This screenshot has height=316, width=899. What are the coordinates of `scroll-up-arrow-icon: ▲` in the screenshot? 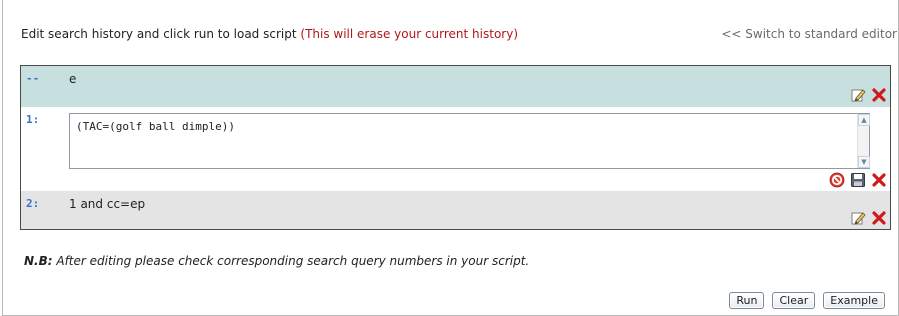 It's located at (864, 120).